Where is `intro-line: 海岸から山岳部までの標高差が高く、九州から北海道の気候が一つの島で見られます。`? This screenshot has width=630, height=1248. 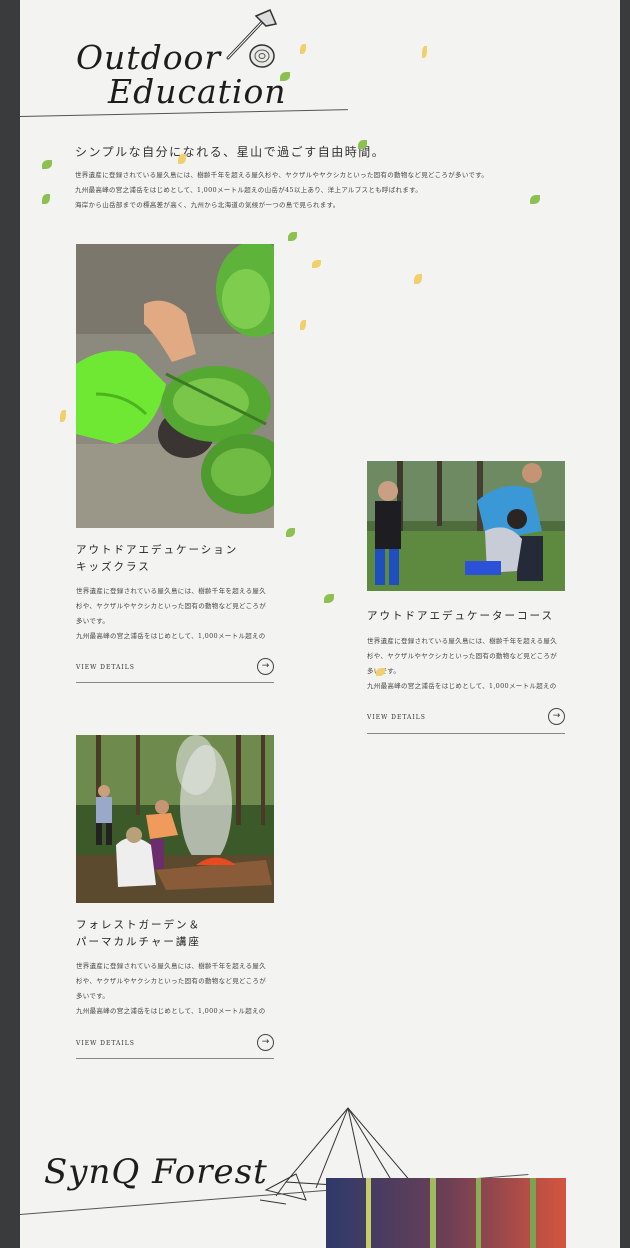 intro-line: 海岸から山岳部までの標高差が高く、九州から北海道の気候が一つの島で見られます。 is located at coordinates (207, 205).